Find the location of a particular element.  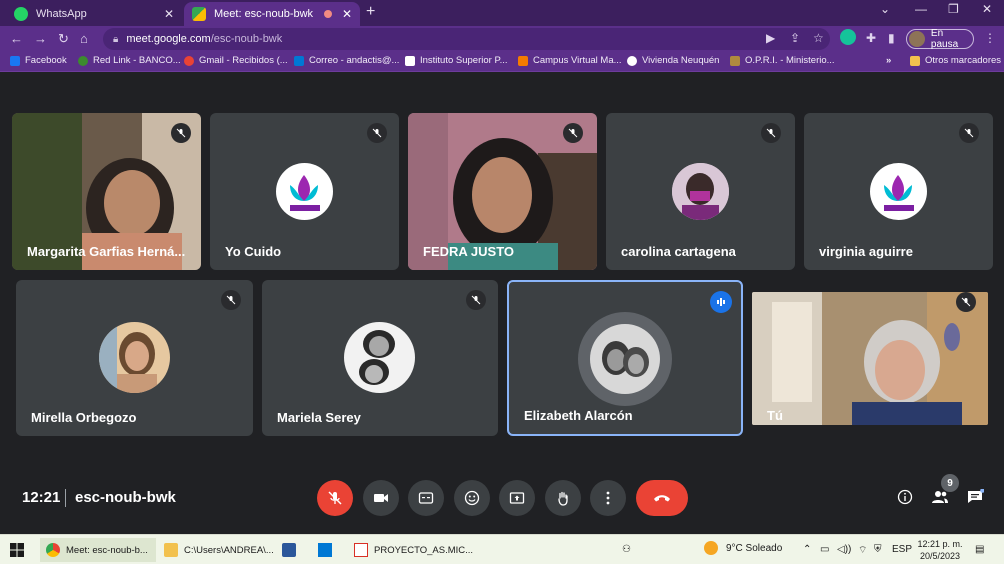

share-icon: ⇪ is located at coordinates (795, 38).